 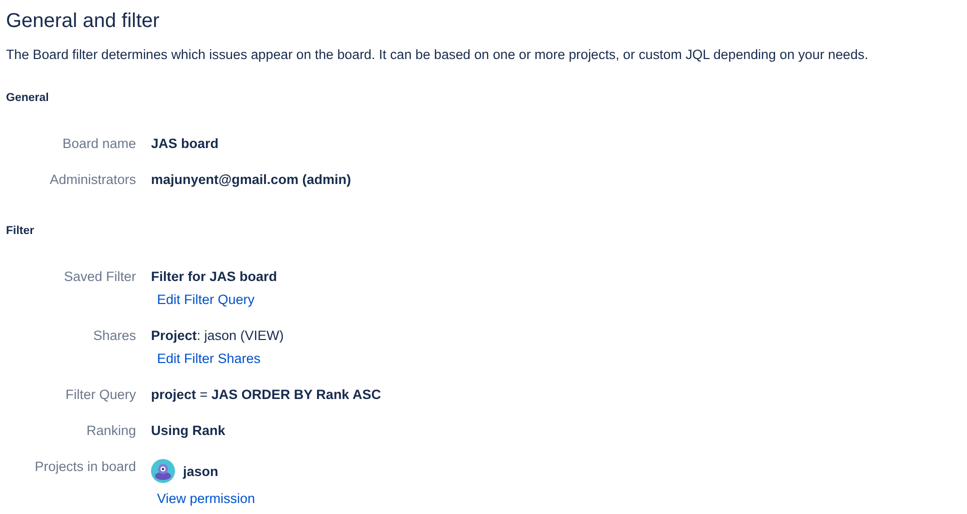 I want to click on link: Edit Filter Query, so click(x=206, y=299).